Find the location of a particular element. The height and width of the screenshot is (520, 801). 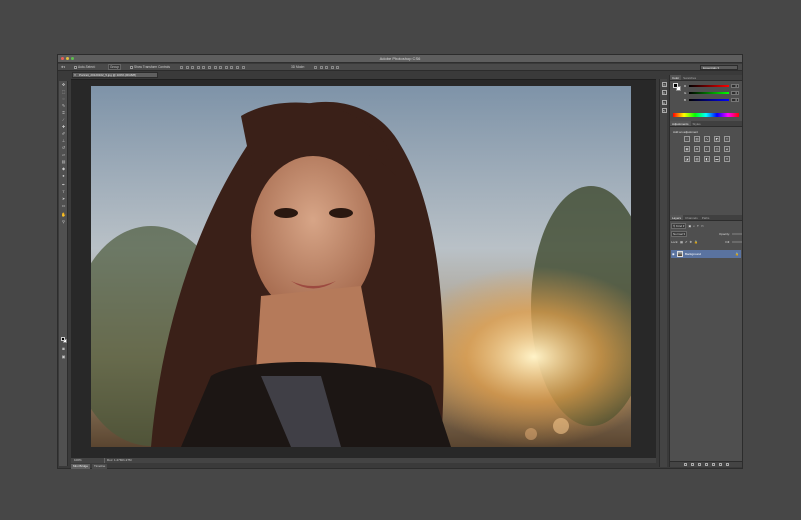

close-document-icon: × is located at coordinates (75, 75).